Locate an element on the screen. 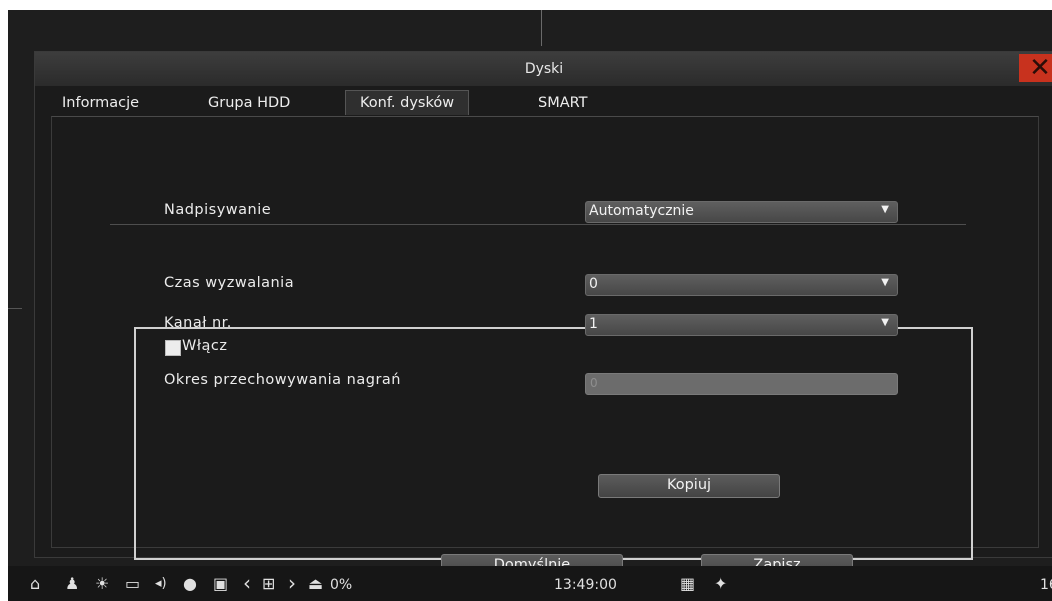  overwrite-value: Automatycznie is located at coordinates (641, 211).